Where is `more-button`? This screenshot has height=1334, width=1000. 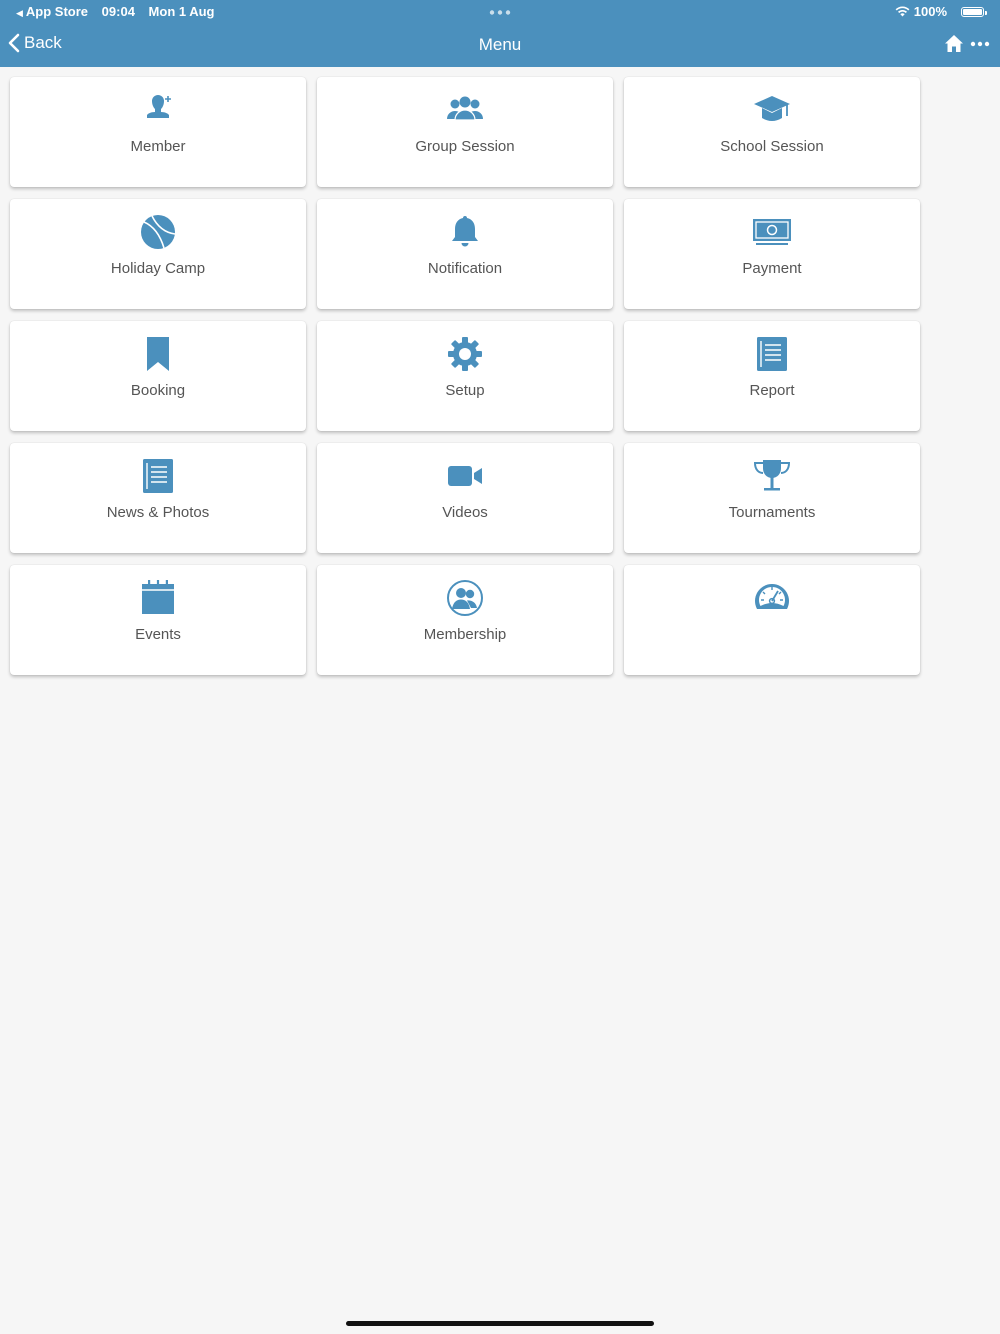 more-button is located at coordinates (980, 44).